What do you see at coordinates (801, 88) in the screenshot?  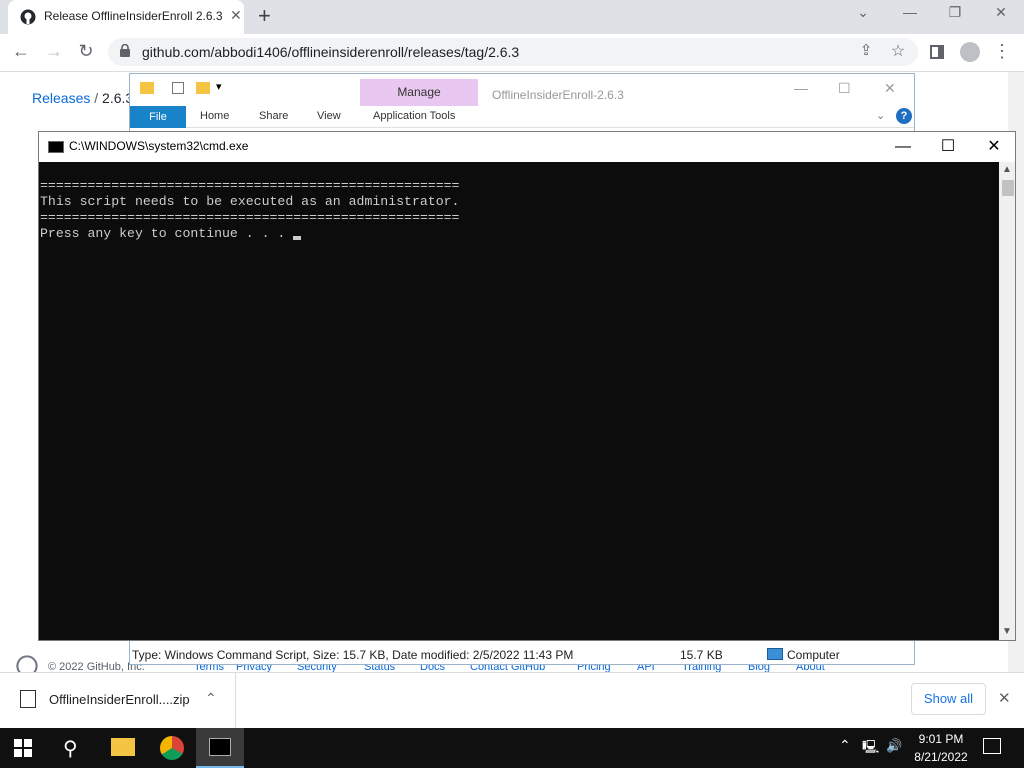 I see `explorer-minimize-button: —` at bounding box center [801, 88].